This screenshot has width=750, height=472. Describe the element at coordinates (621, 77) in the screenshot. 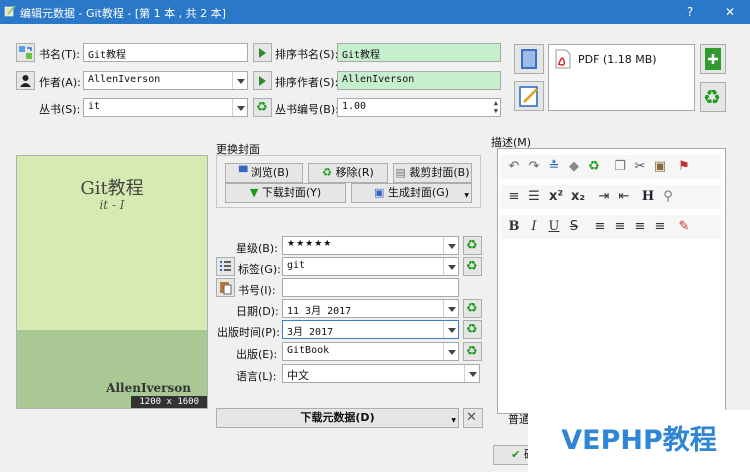

I see `formats-list: PDF (1.18 MB)` at that location.